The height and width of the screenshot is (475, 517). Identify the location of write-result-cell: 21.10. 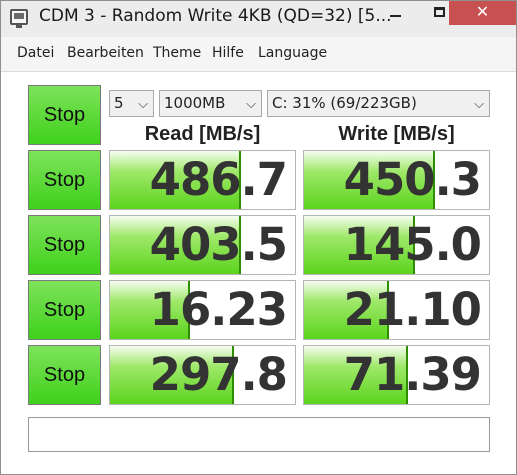
(396, 310).